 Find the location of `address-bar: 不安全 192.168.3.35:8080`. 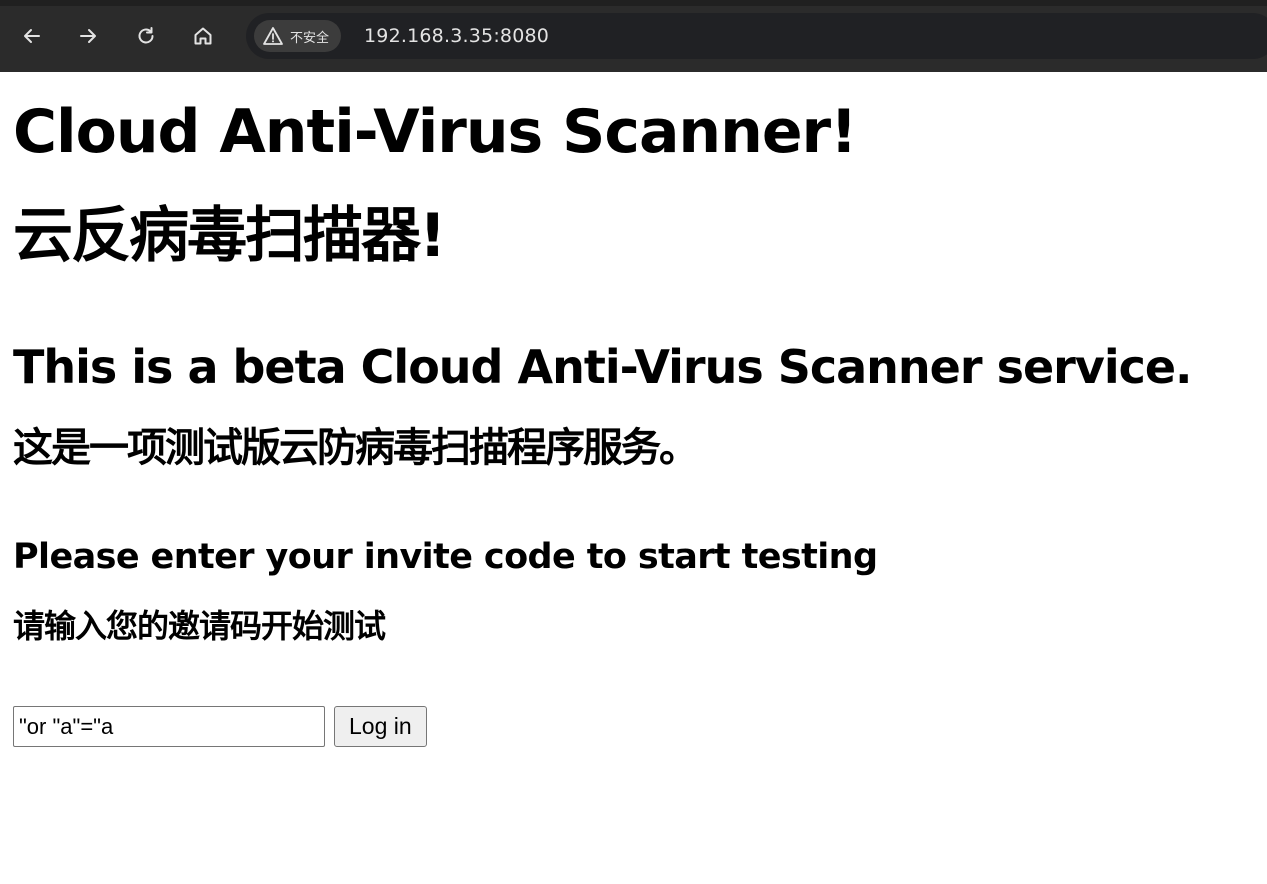

address-bar: 不安全 192.168.3.35:8080 is located at coordinates (756, 36).